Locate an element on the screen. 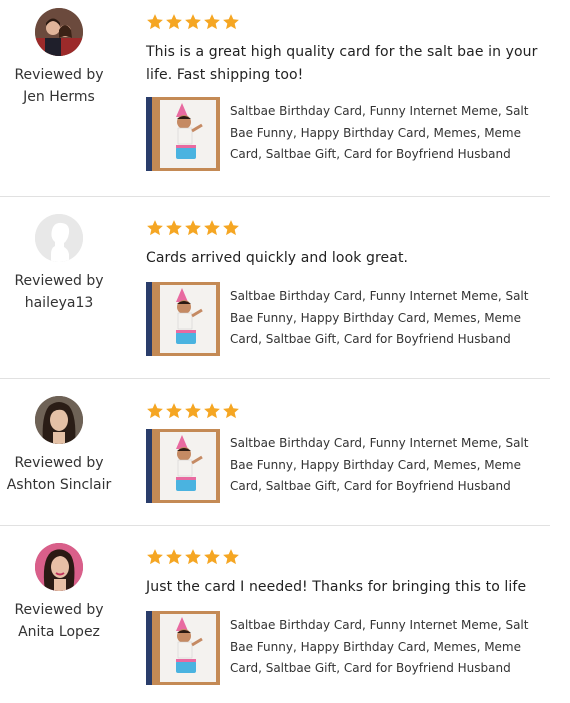 This screenshot has height=703, width=570. default-user-silhouette-icon is located at coordinates (59, 238).